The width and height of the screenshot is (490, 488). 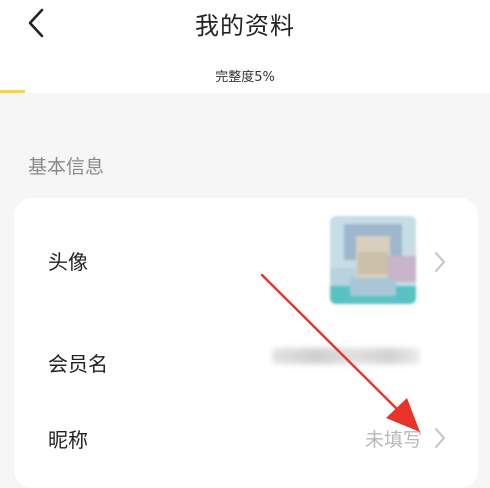 I want to click on page-title: 我的资料, so click(x=245, y=26).